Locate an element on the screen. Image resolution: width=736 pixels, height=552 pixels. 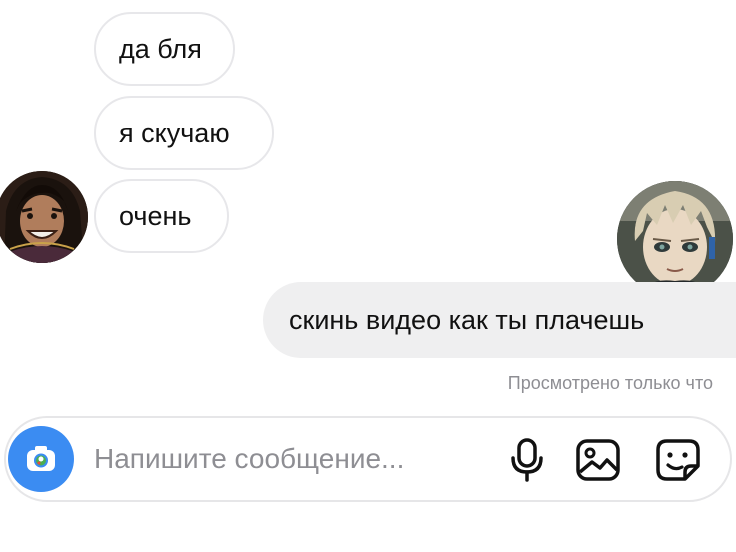
incoming-message: да бля is located at coordinates (164, 49).